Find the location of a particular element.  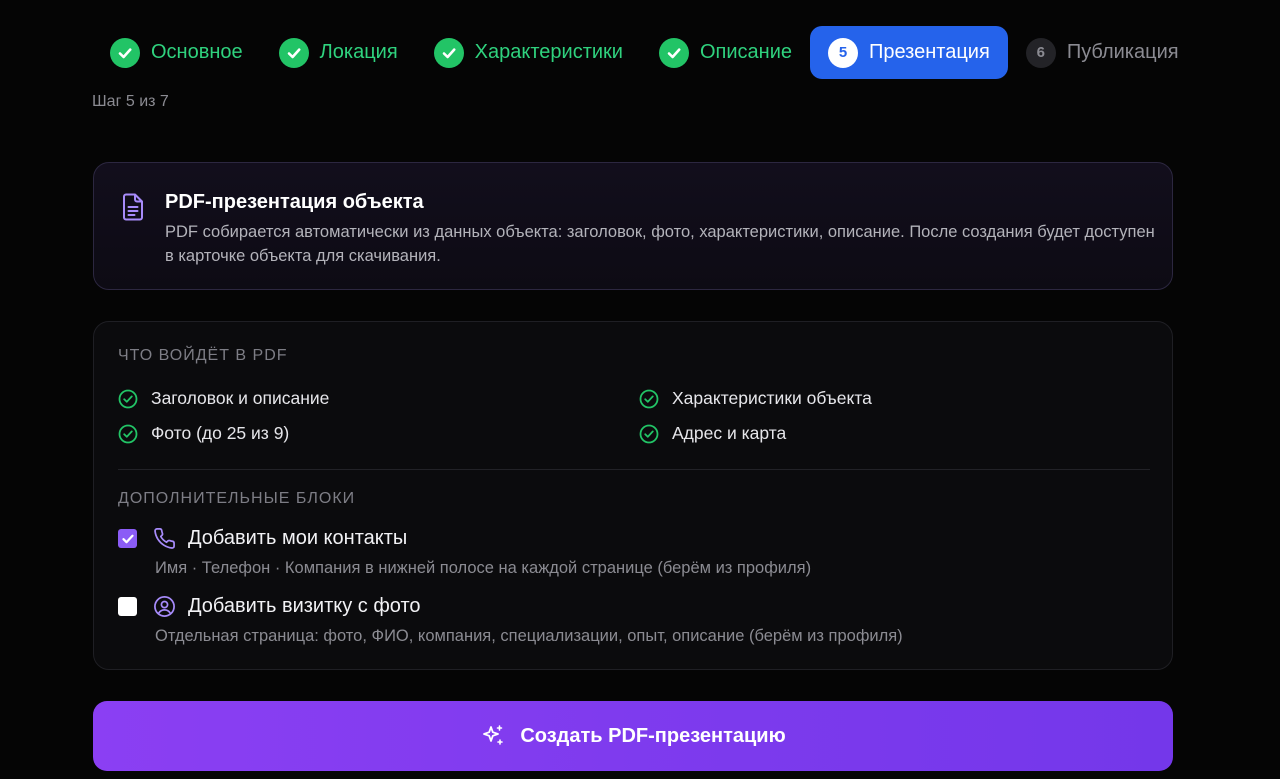

step-label: Презентация is located at coordinates (929, 52).